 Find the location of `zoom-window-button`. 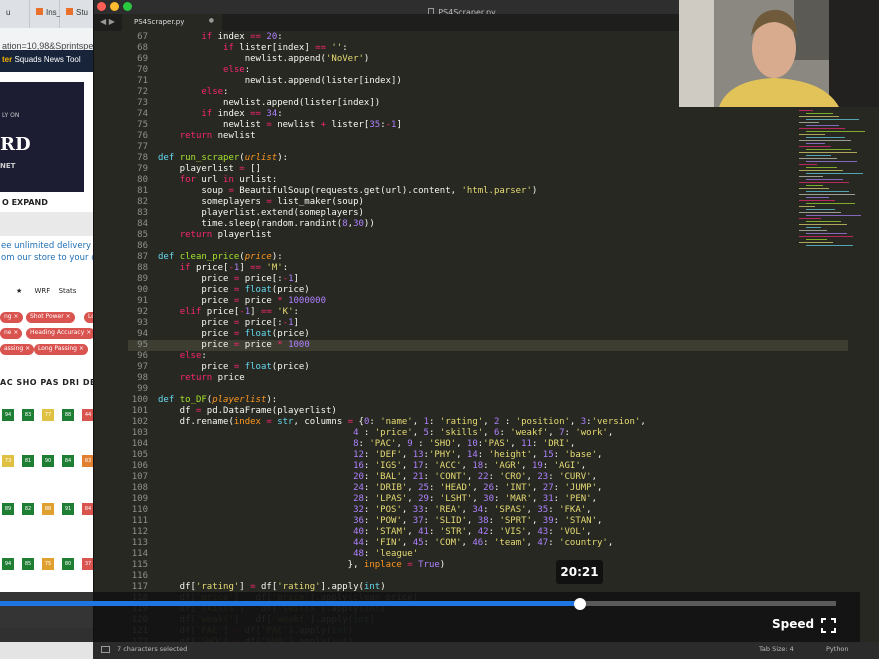

zoom-window-button is located at coordinates (127, 6).